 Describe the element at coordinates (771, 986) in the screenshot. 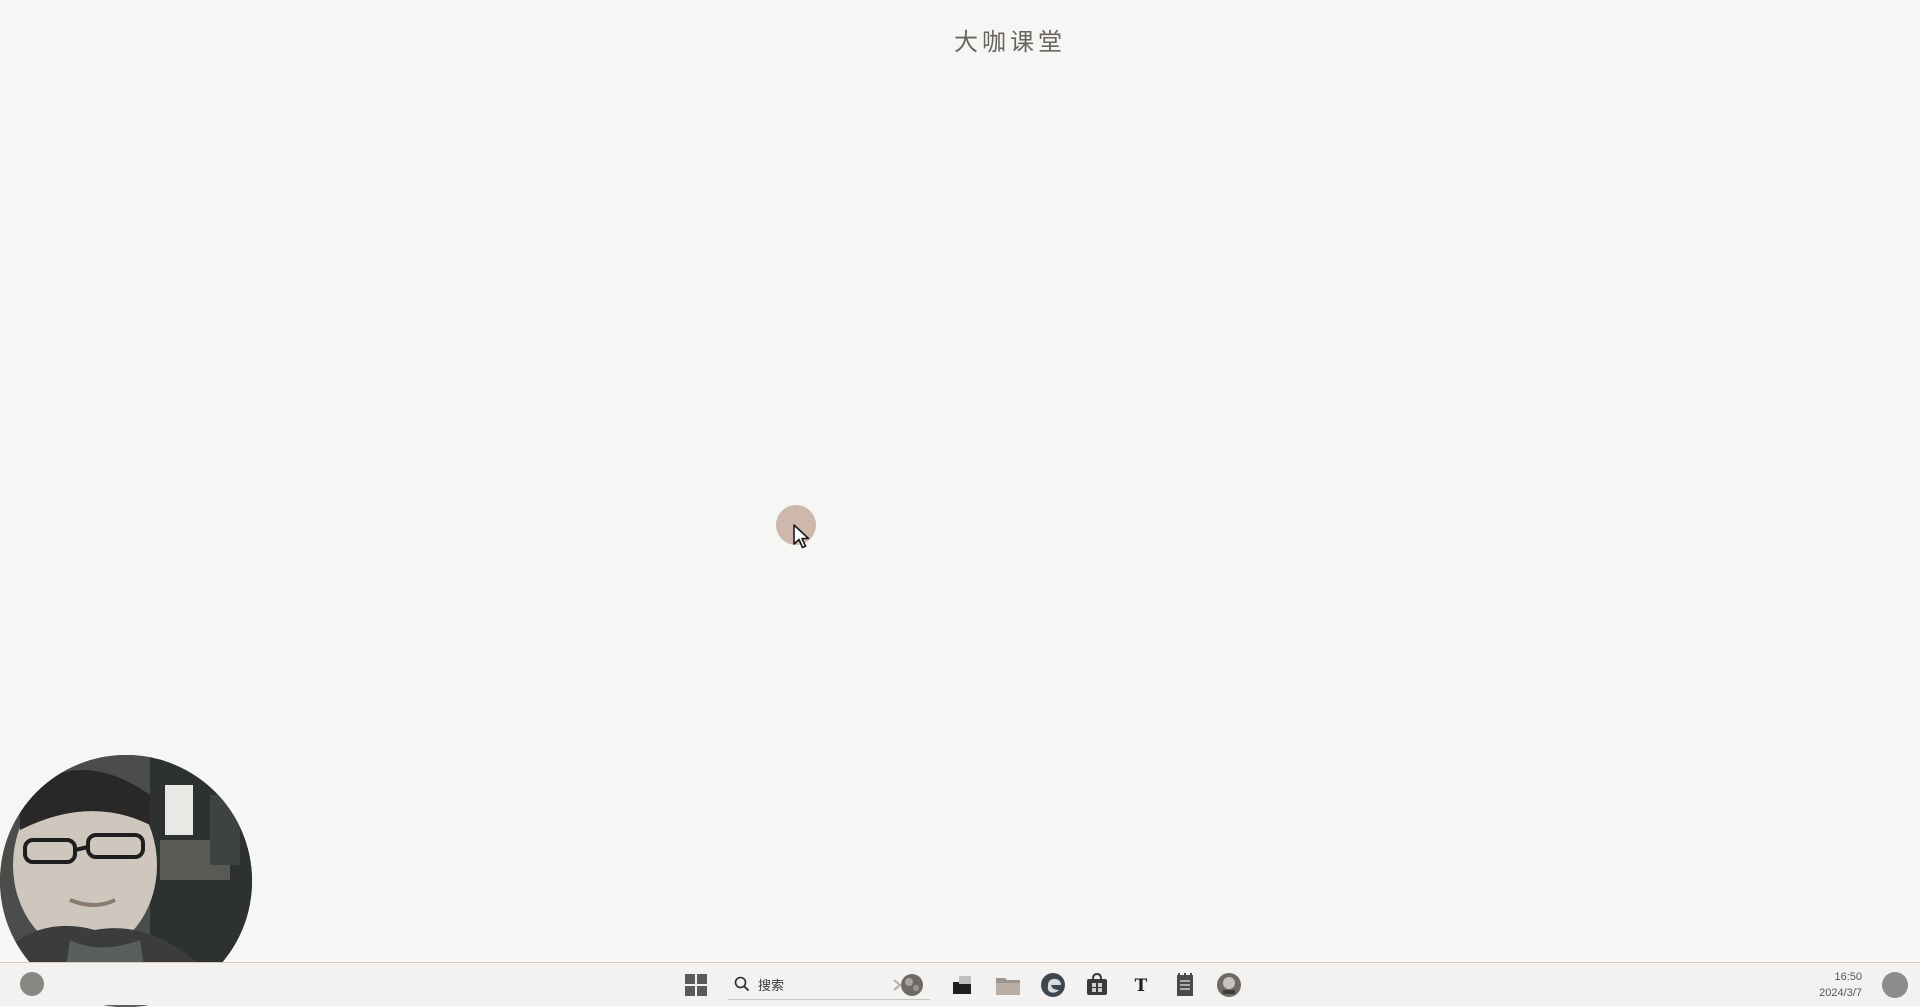

I see `search-placeholder: 搜索` at that location.